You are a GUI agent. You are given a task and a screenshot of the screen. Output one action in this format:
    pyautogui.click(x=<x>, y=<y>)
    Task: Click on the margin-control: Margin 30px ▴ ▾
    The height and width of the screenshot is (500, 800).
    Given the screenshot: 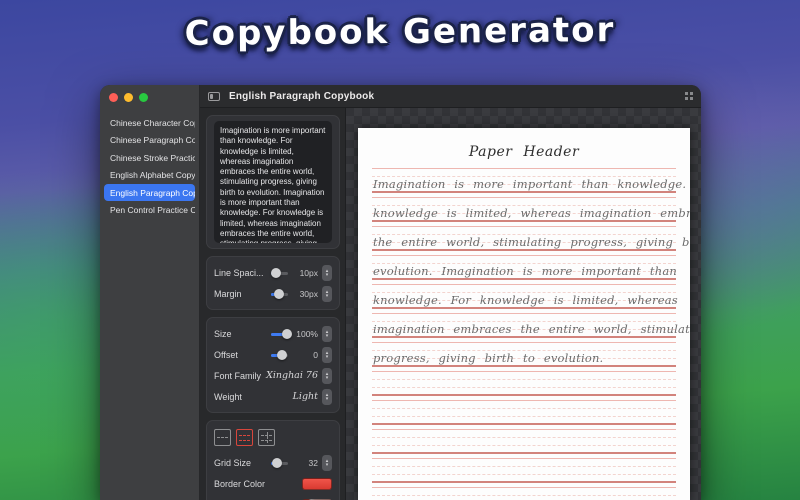 What is the action you would take?
    pyautogui.click(x=273, y=293)
    